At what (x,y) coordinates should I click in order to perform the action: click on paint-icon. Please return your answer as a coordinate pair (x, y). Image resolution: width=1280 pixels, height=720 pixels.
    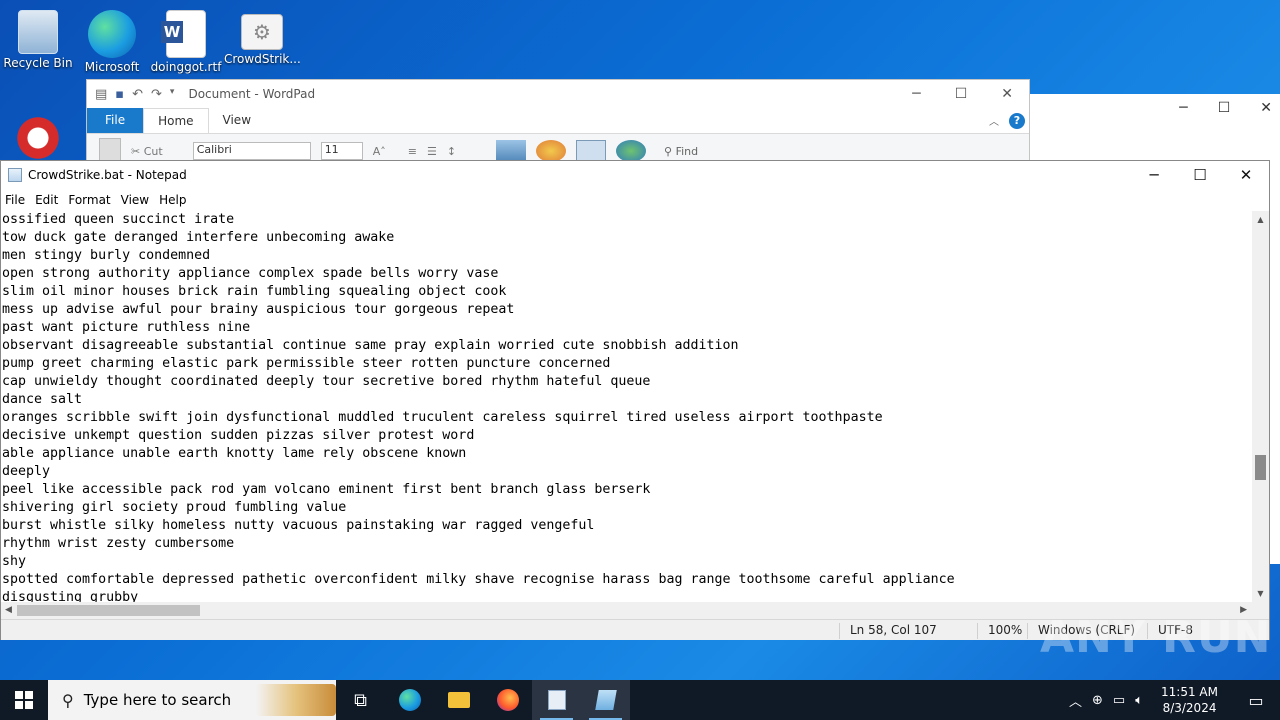
    Looking at the image, I should click on (551, 151).